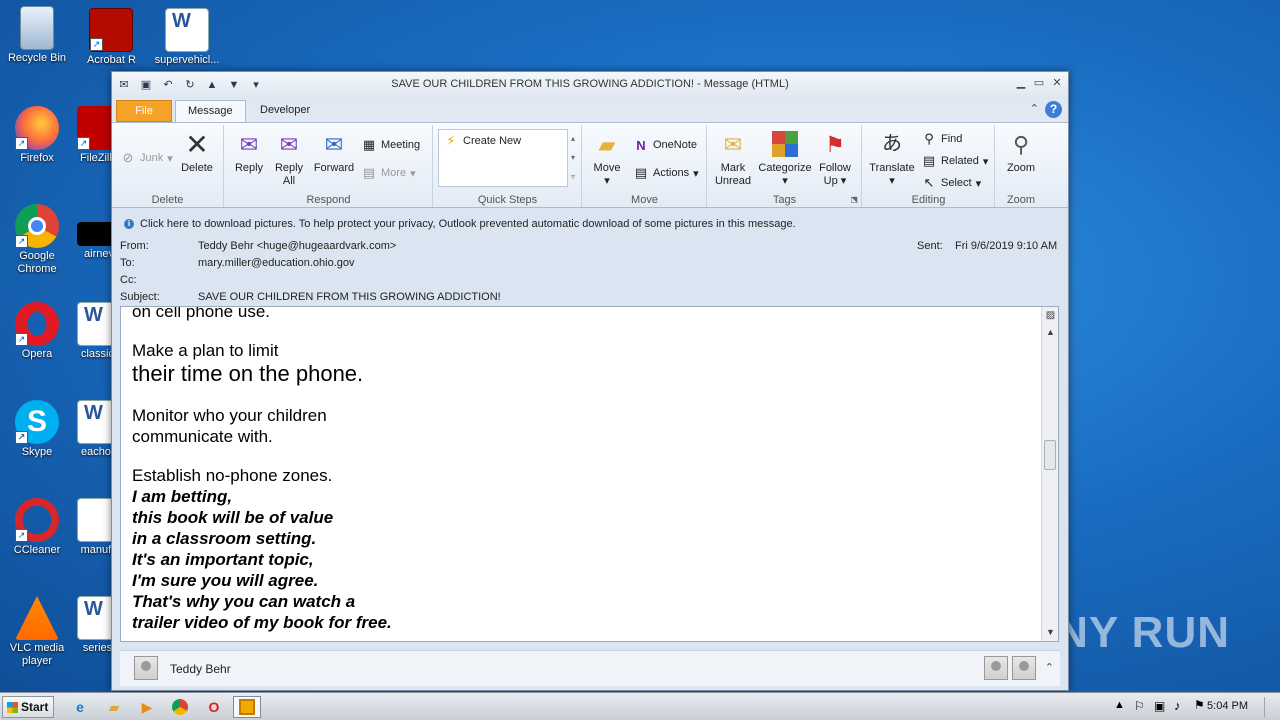 The height and width of the screenshot is (720, 1280). Describe the element at coordinates (37, 28) in the screenshot. I see `recycle-bin-icon` at that location.